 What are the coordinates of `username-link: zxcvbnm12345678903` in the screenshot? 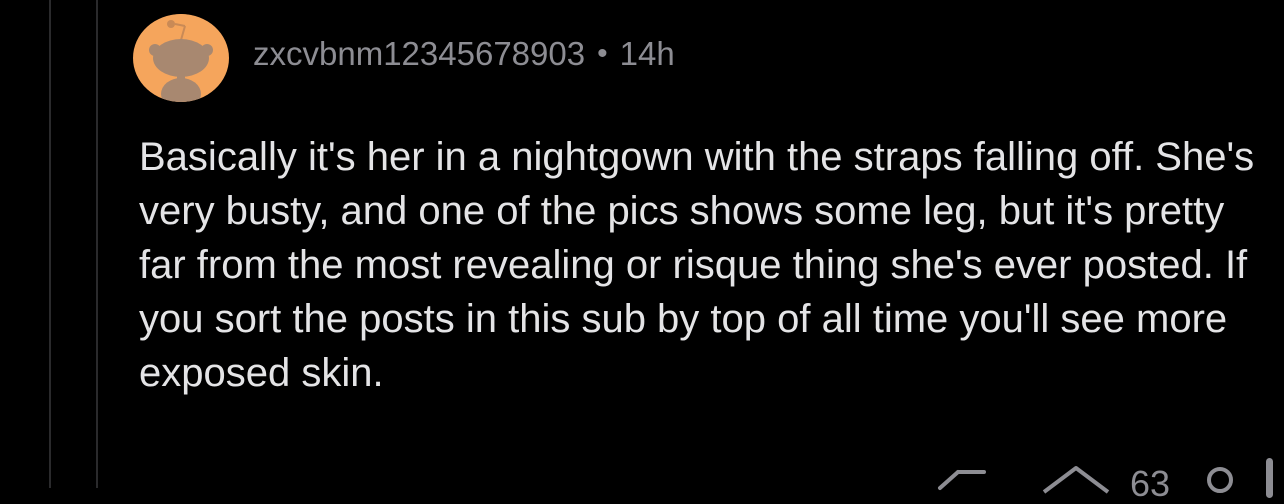 It's located at (419, 54).